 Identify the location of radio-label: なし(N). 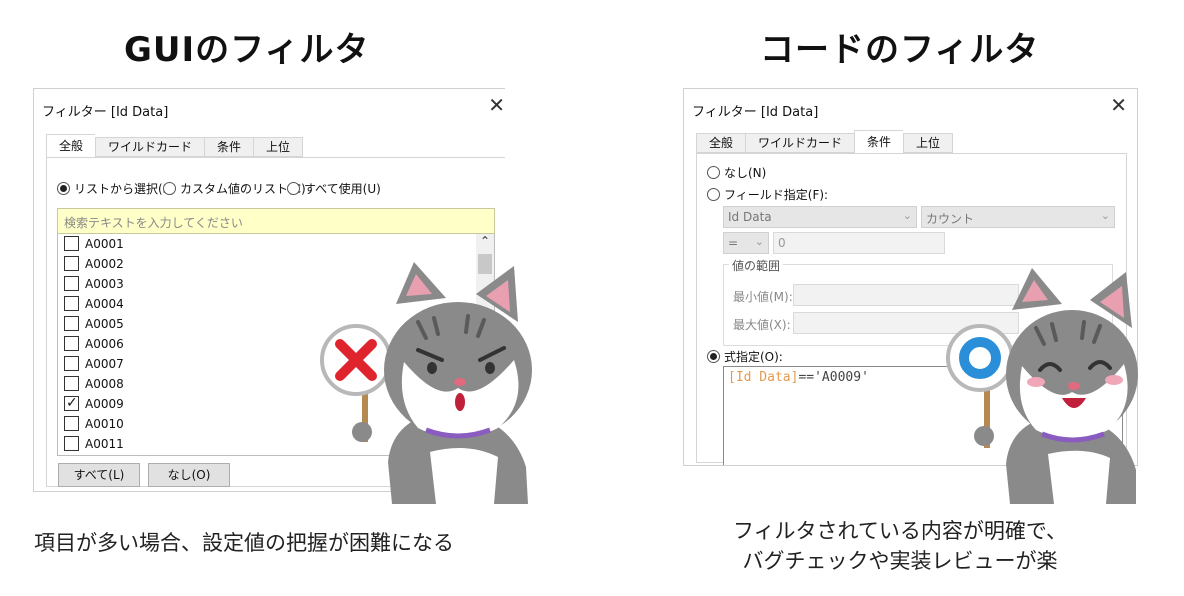
(745, 173).